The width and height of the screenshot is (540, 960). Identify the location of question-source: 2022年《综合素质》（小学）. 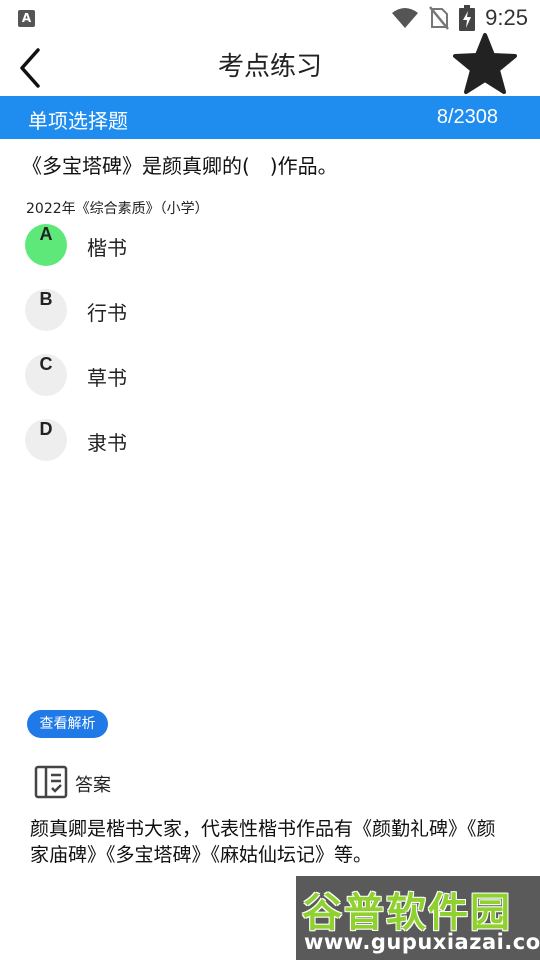
(117, 209).